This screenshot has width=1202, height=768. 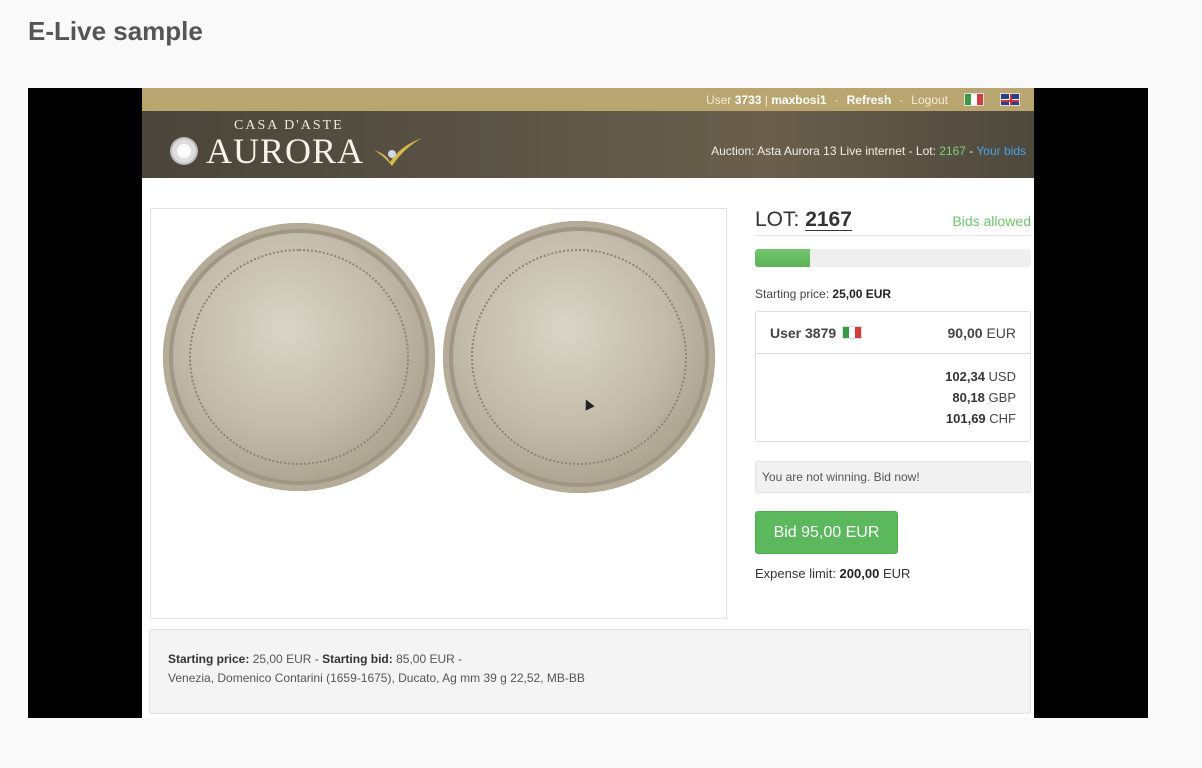 What do you see at coordinates (886, 376) in the screenshot?
I see `conversion-row: 102,34 USD` at bounding box center [886, 376].